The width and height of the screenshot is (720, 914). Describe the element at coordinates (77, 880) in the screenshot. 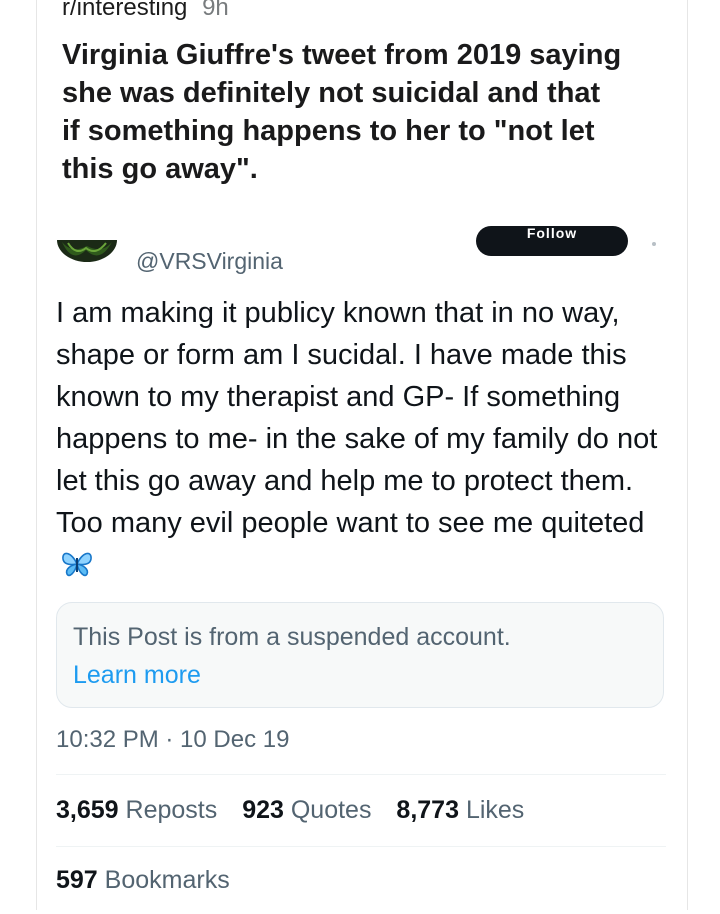

I see `bookmarks-count: 597` at that location.